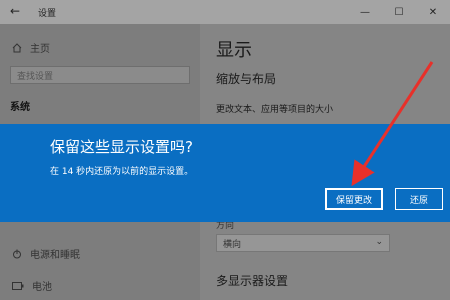  I want to click on section-scale-layout: 缩放与布局, so click(246, 79).